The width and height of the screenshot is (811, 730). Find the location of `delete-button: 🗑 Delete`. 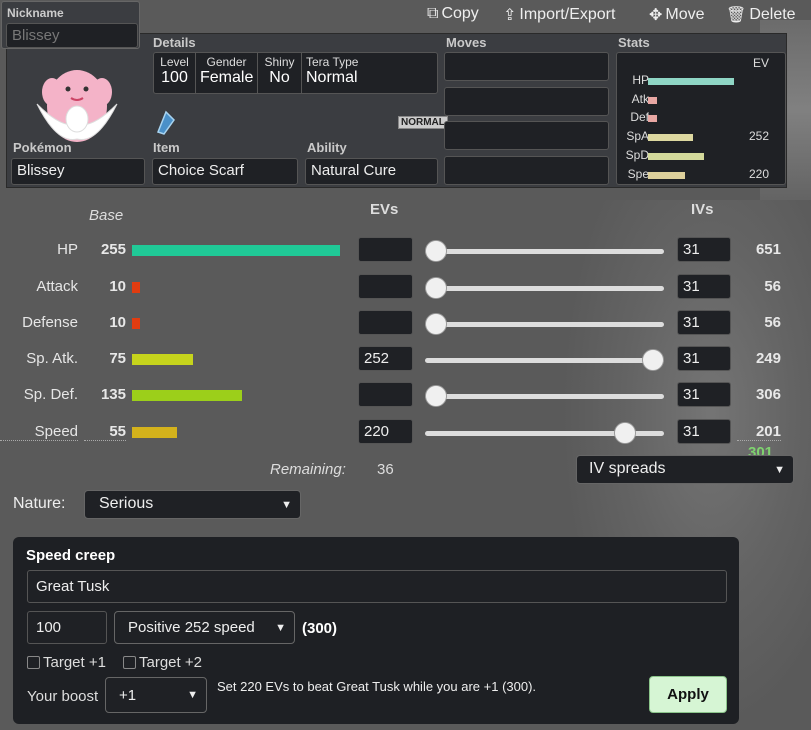

delete-button: 🗑 Delete is located at coordinates (761, 15).